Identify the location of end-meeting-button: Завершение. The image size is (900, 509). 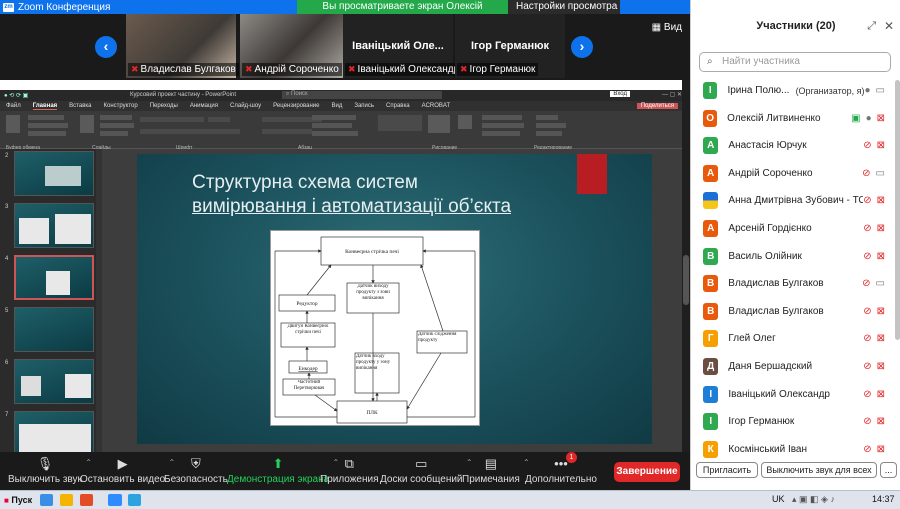
(647, 472).